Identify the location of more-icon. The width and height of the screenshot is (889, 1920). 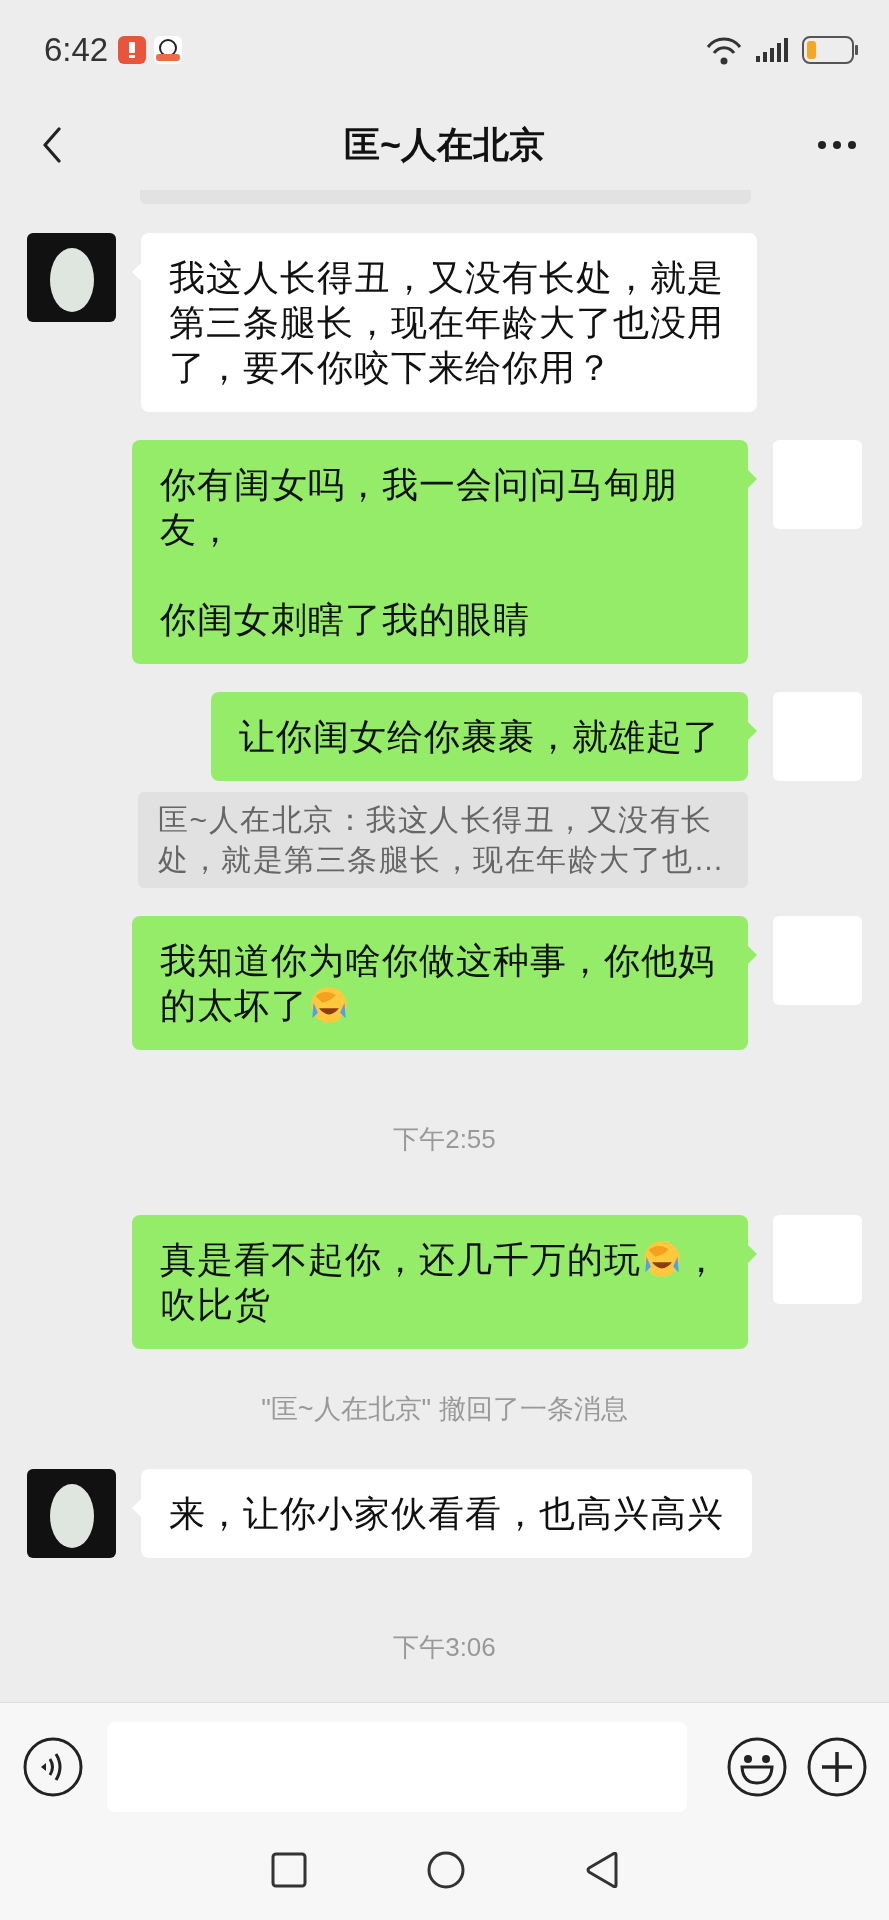
(837, 145).